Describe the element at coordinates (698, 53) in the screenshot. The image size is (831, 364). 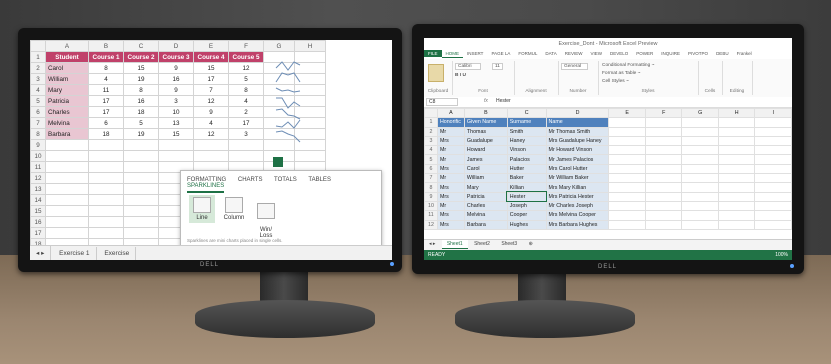
I see `ribbon-tab: PIVOTPO` at that location.